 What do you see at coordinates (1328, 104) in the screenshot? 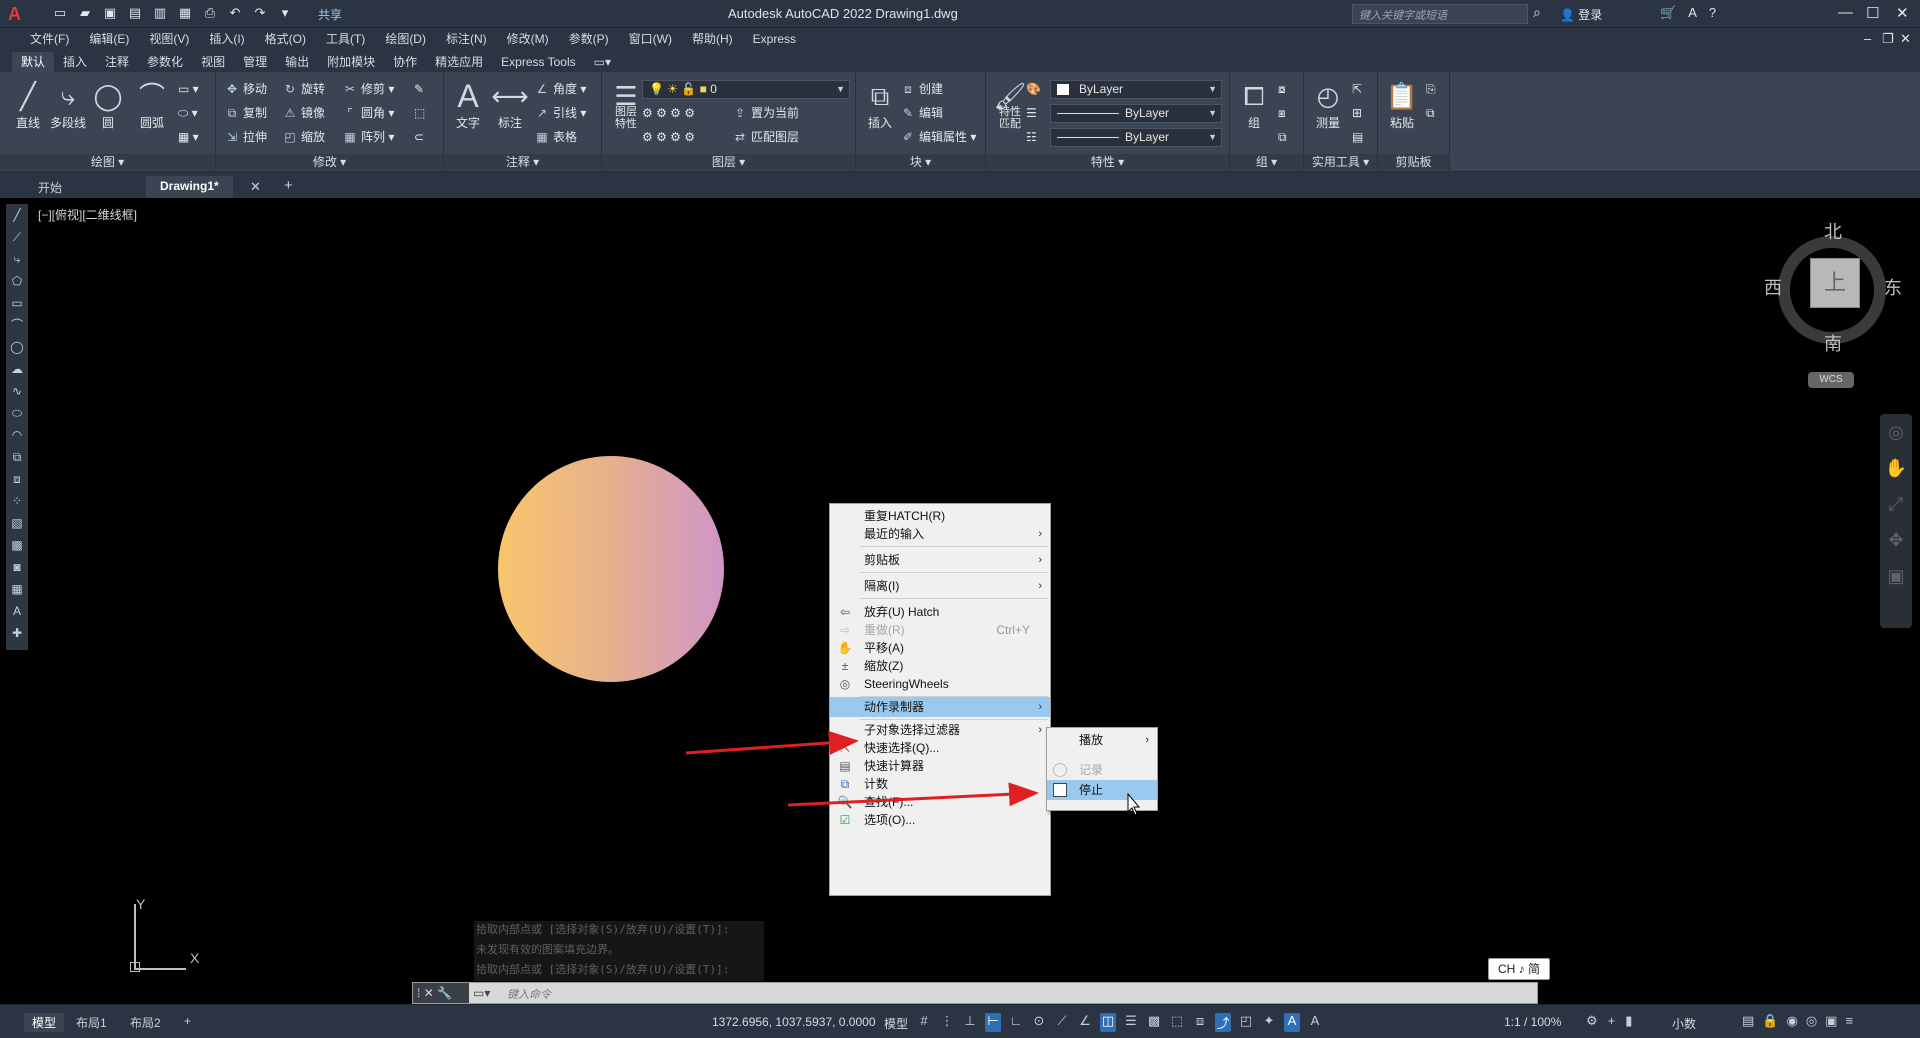
I see `measure-tool: ◴ 测量` at bounding box center [1328, 104].